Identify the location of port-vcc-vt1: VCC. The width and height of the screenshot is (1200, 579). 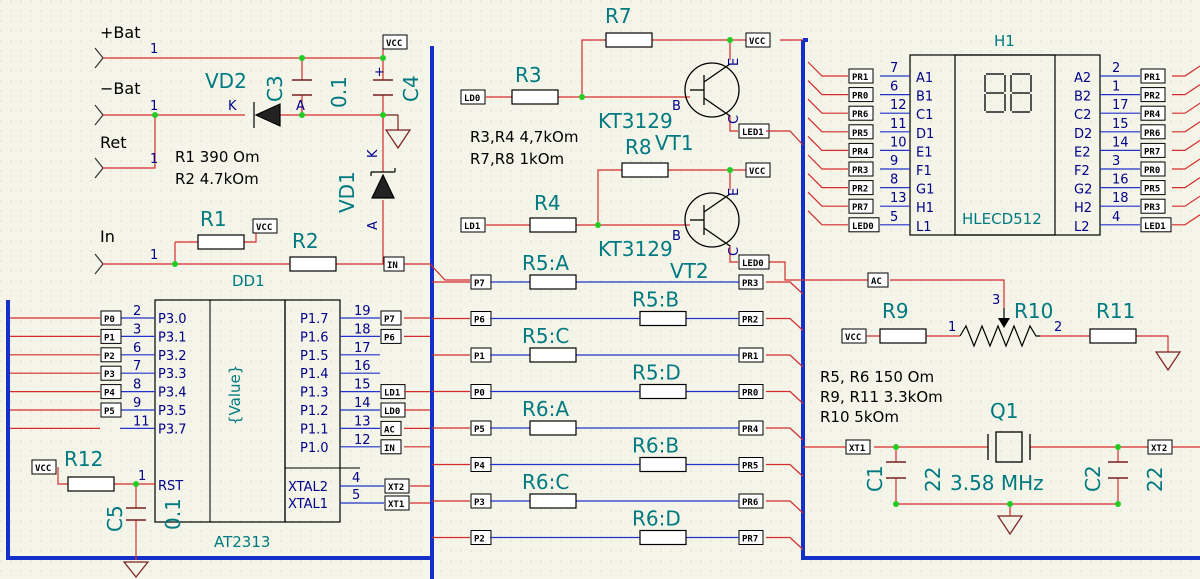
(758, 40).